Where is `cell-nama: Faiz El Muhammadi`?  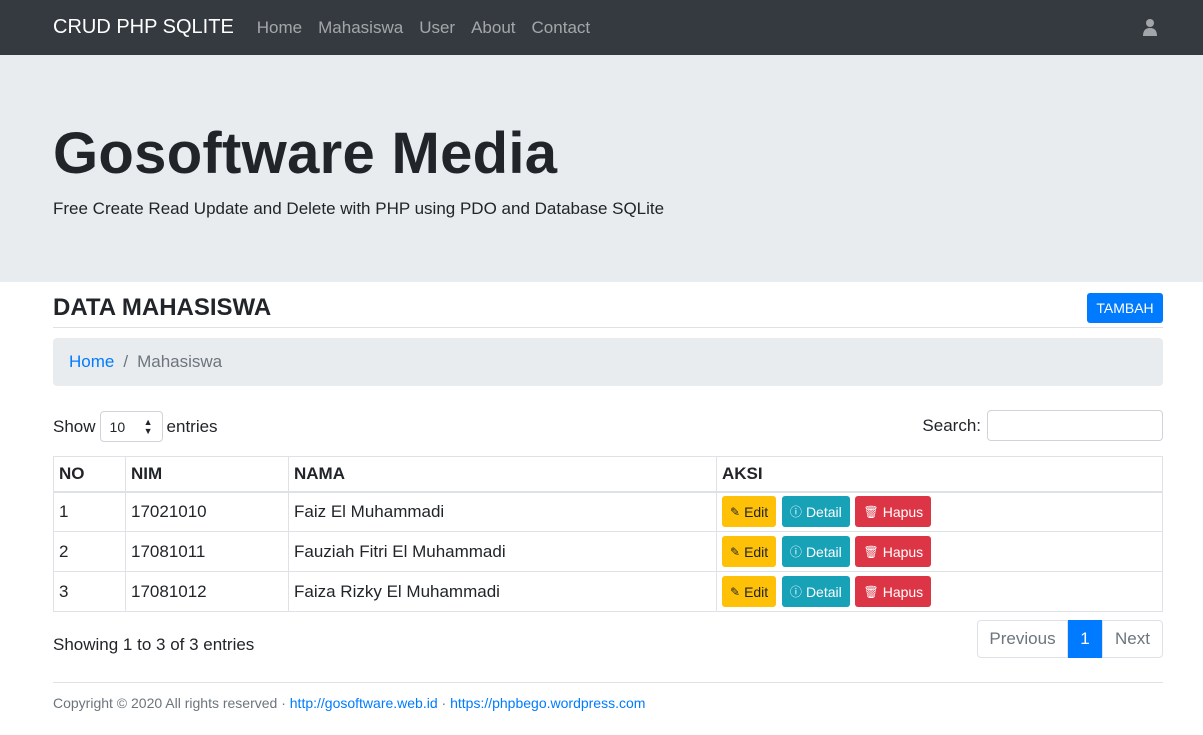 cell-nama: Faiz El Muhammadi is located at coordinates (502, 511).